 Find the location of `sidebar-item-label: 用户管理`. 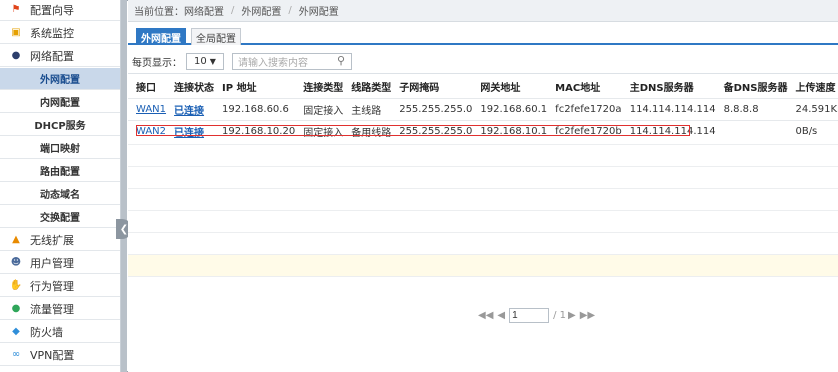

sidebar-item-label: 用户管理 is located at coordinates (52, 263).